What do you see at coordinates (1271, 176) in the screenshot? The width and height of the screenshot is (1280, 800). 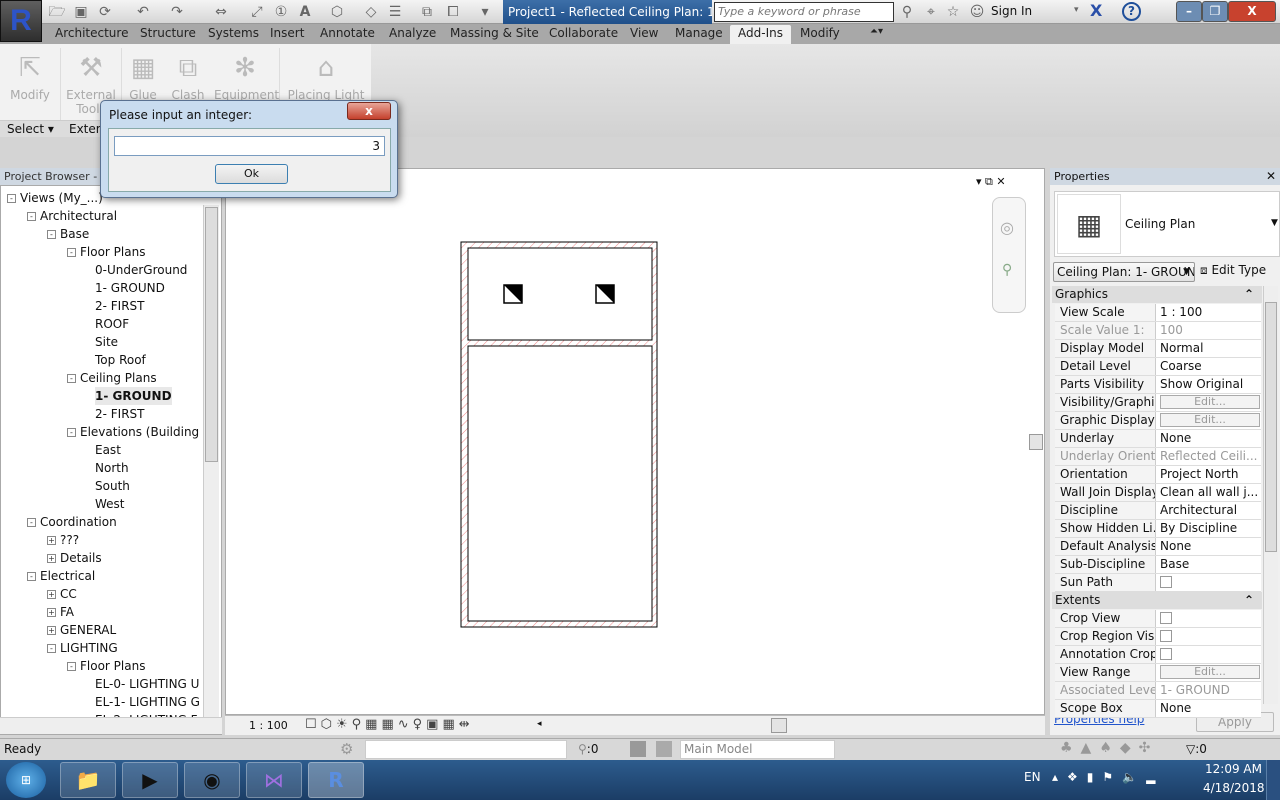 I see `close-icon: ✕` at bounding box center [1271, 176].